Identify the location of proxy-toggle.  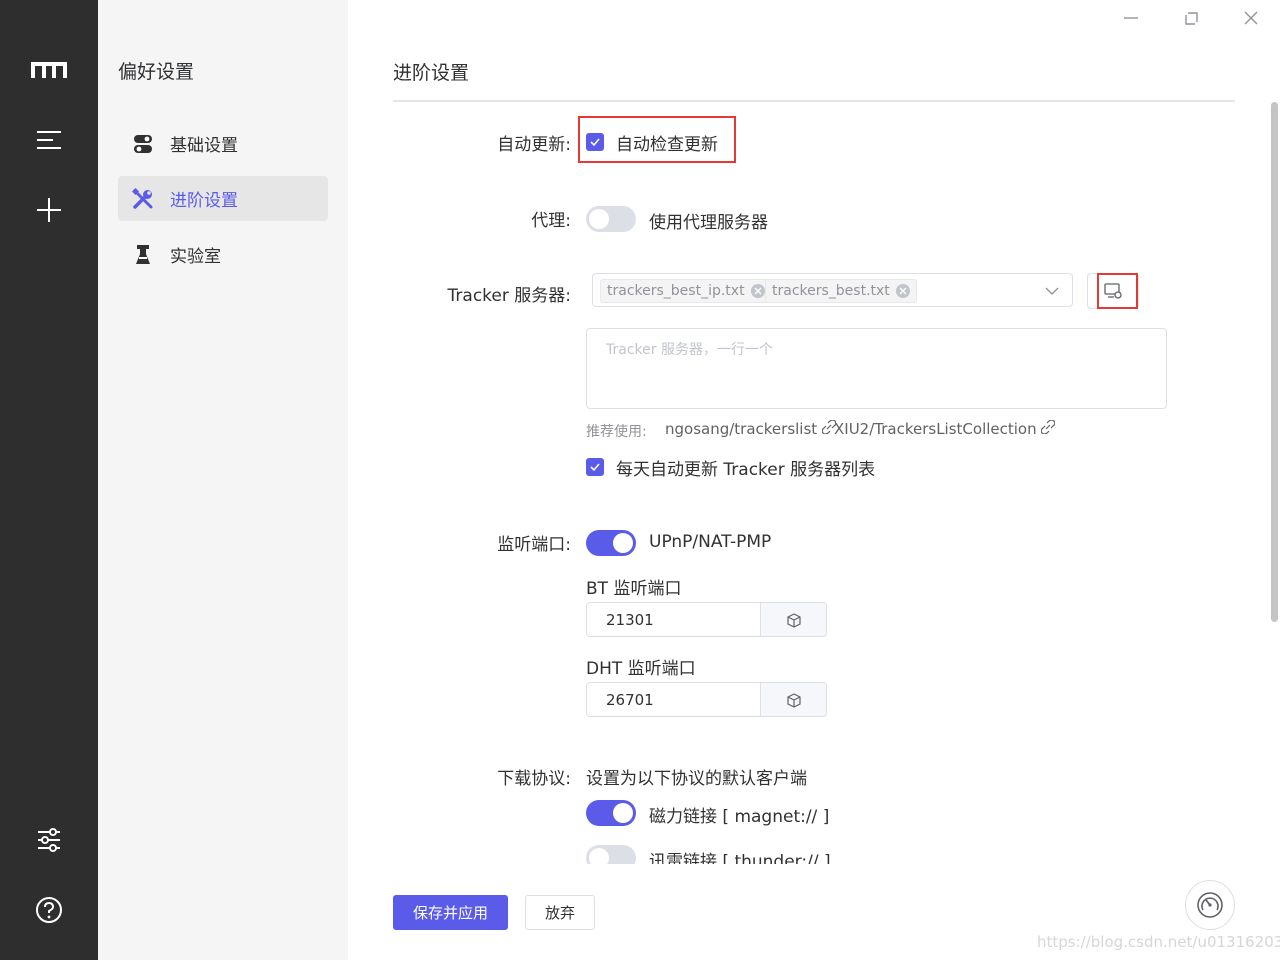
(611, 219).